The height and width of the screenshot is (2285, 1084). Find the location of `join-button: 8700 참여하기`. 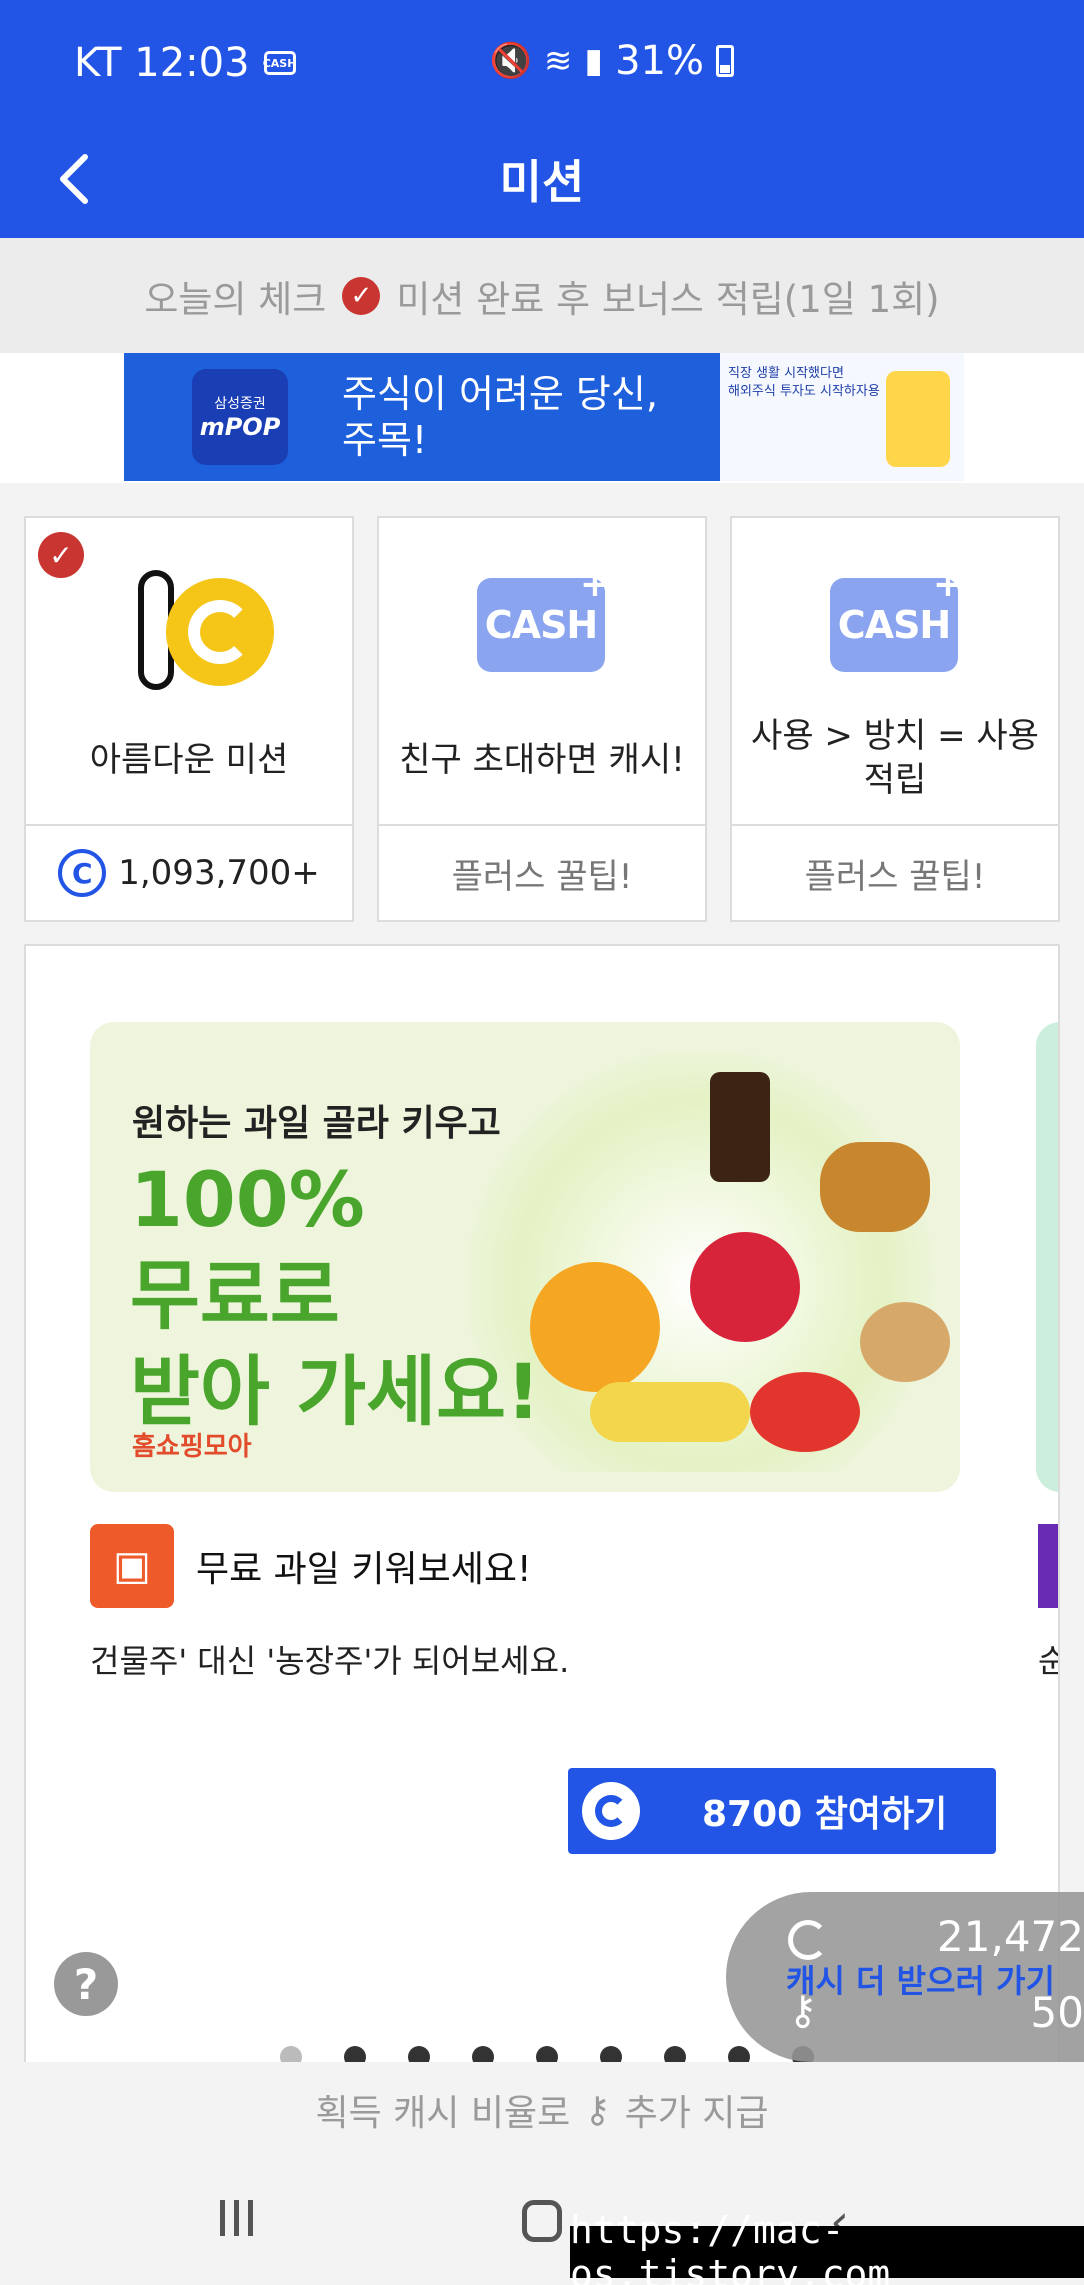

join-button: 8700 참여하기 is located at coordinates (782, 1811).